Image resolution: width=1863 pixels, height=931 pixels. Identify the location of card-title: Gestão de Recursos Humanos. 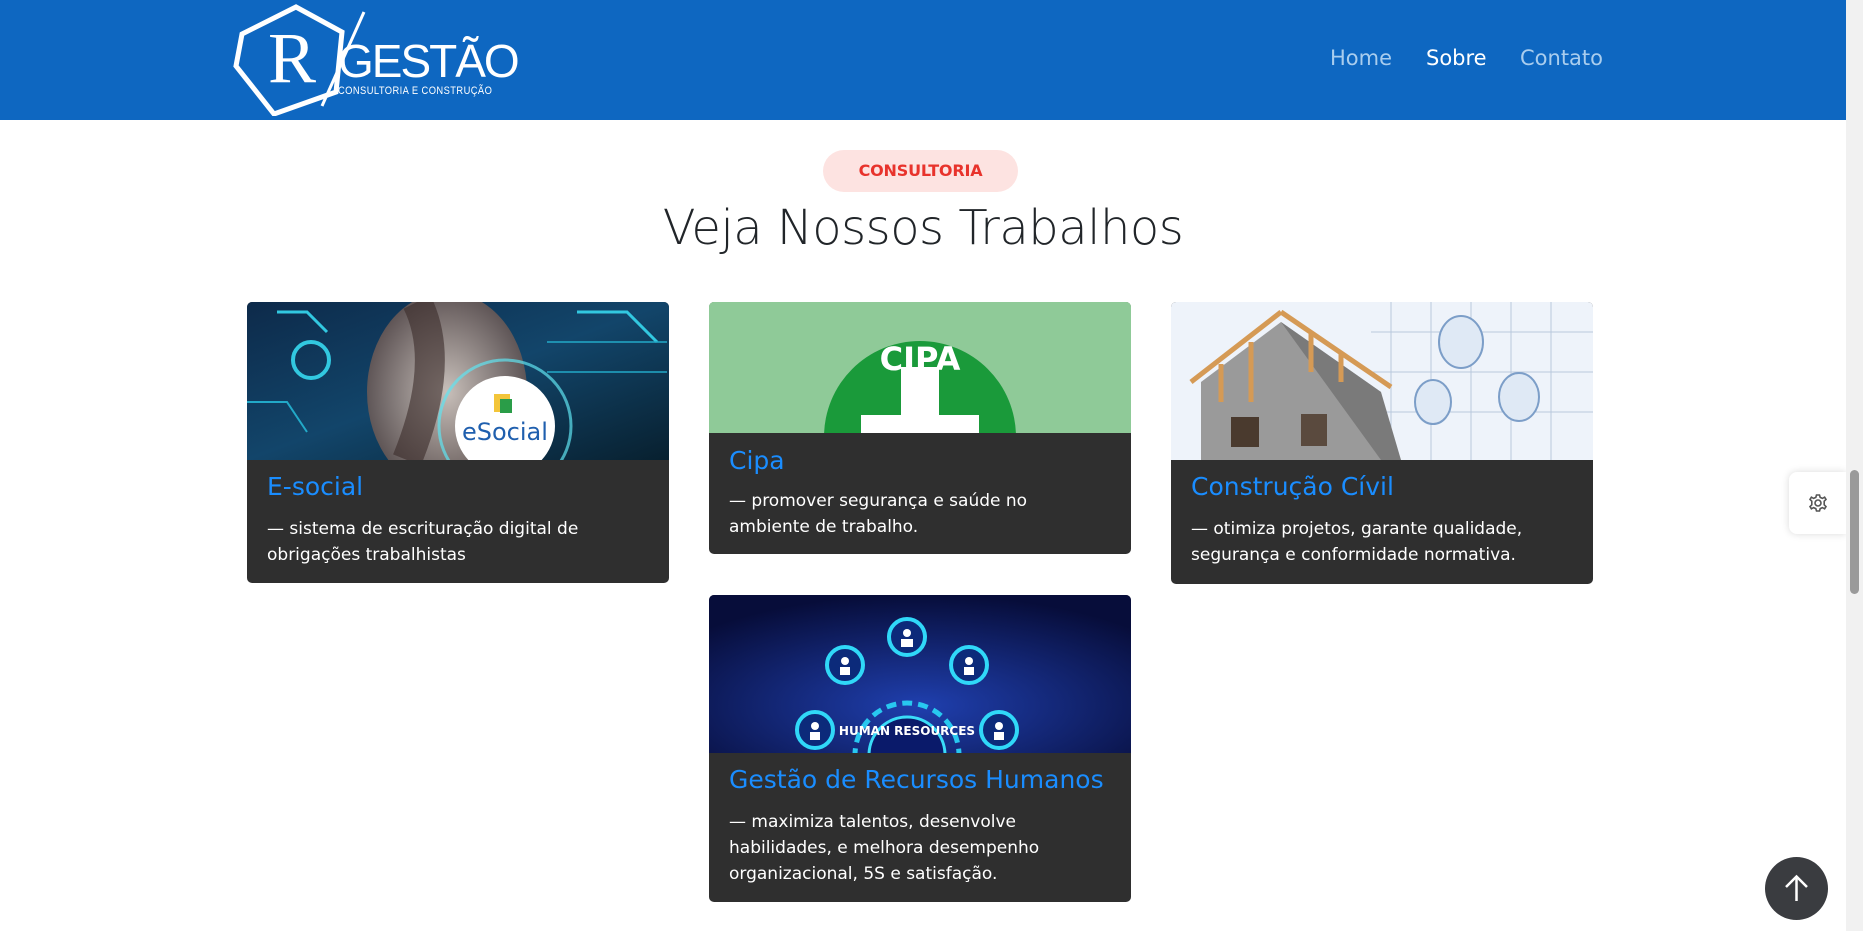
(916, 779).